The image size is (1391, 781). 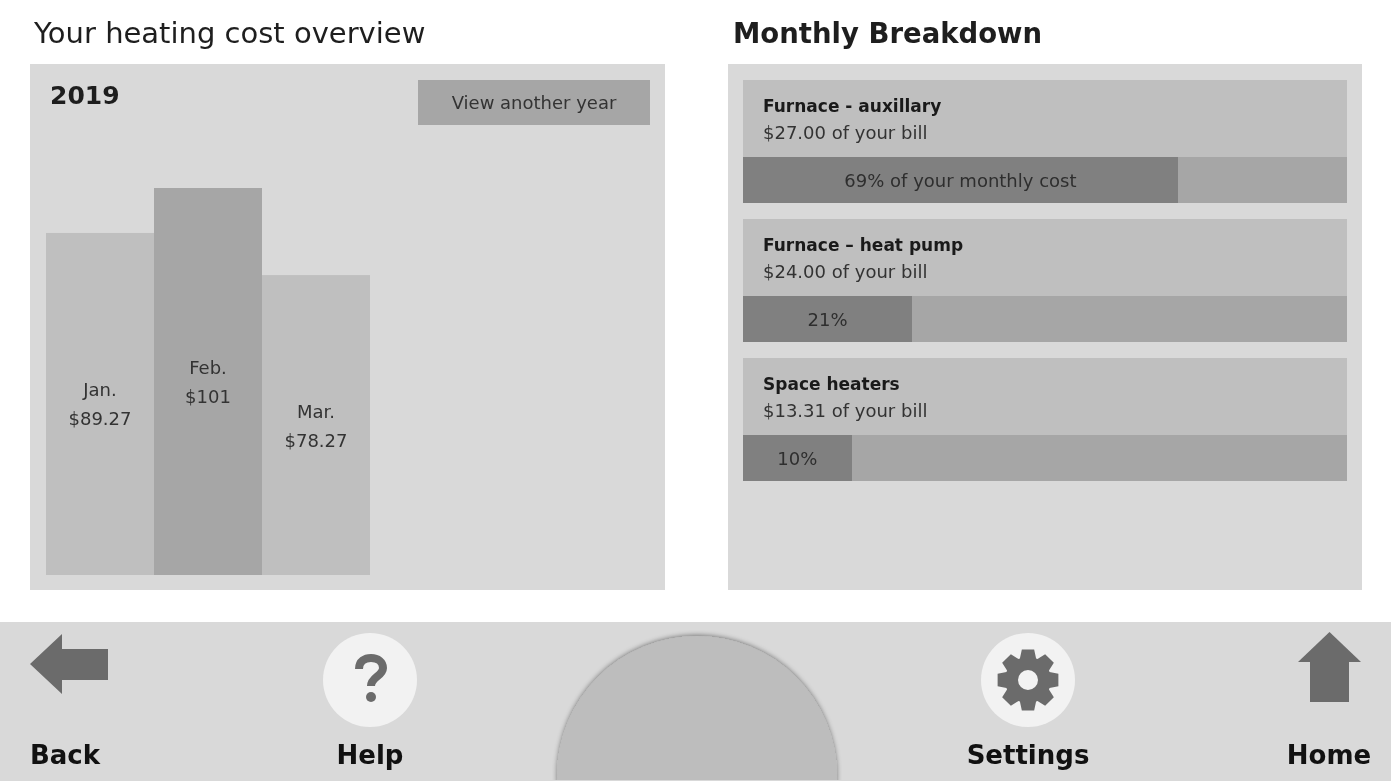 What do you see at coordinates (100, 419) in the screenshot?
I see `bar-value-label: $89.27` at bounding box center [100, 419].